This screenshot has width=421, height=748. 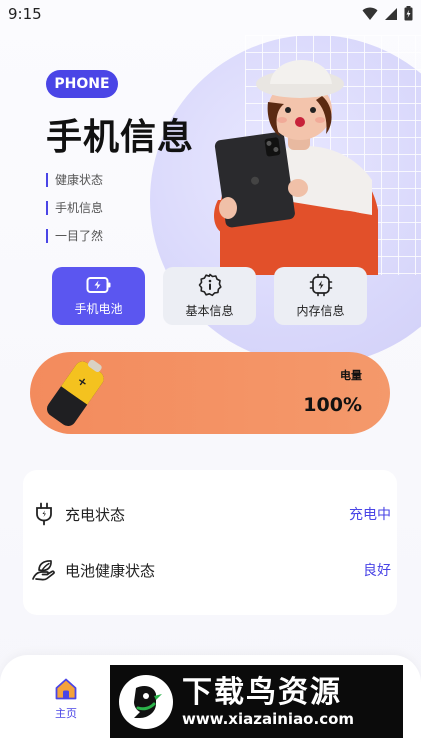 I want to click on charging-status-value: 充电中, so click(x=370, y=515).